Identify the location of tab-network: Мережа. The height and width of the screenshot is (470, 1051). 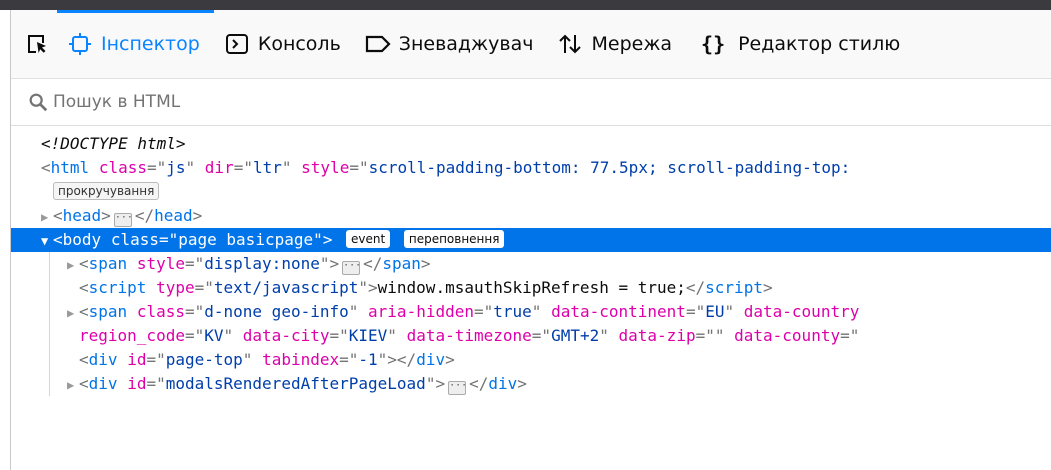
(616, 44).